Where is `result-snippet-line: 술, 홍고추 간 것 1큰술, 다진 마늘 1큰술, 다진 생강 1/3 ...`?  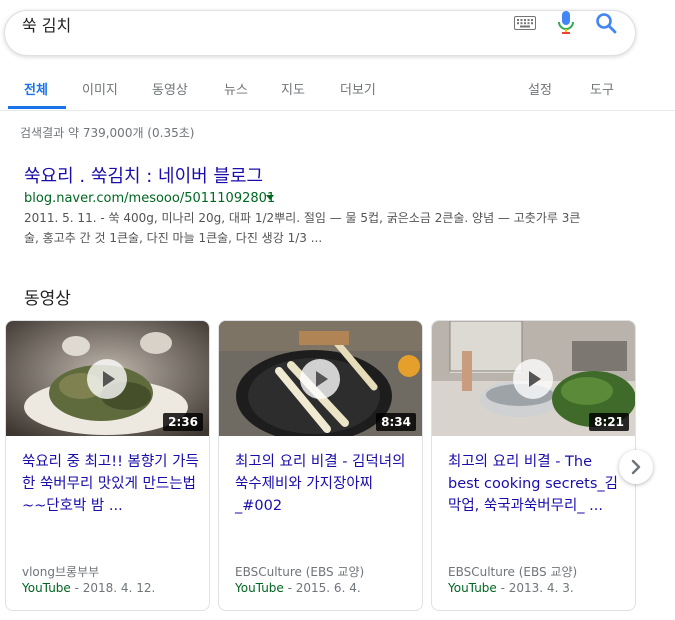
result-snippet-line: 술, 홍고추 간 것 1큰술, 다진 마늘 1큰술, 다진 생강 1/3 ... is located at coordinates (173, 238).